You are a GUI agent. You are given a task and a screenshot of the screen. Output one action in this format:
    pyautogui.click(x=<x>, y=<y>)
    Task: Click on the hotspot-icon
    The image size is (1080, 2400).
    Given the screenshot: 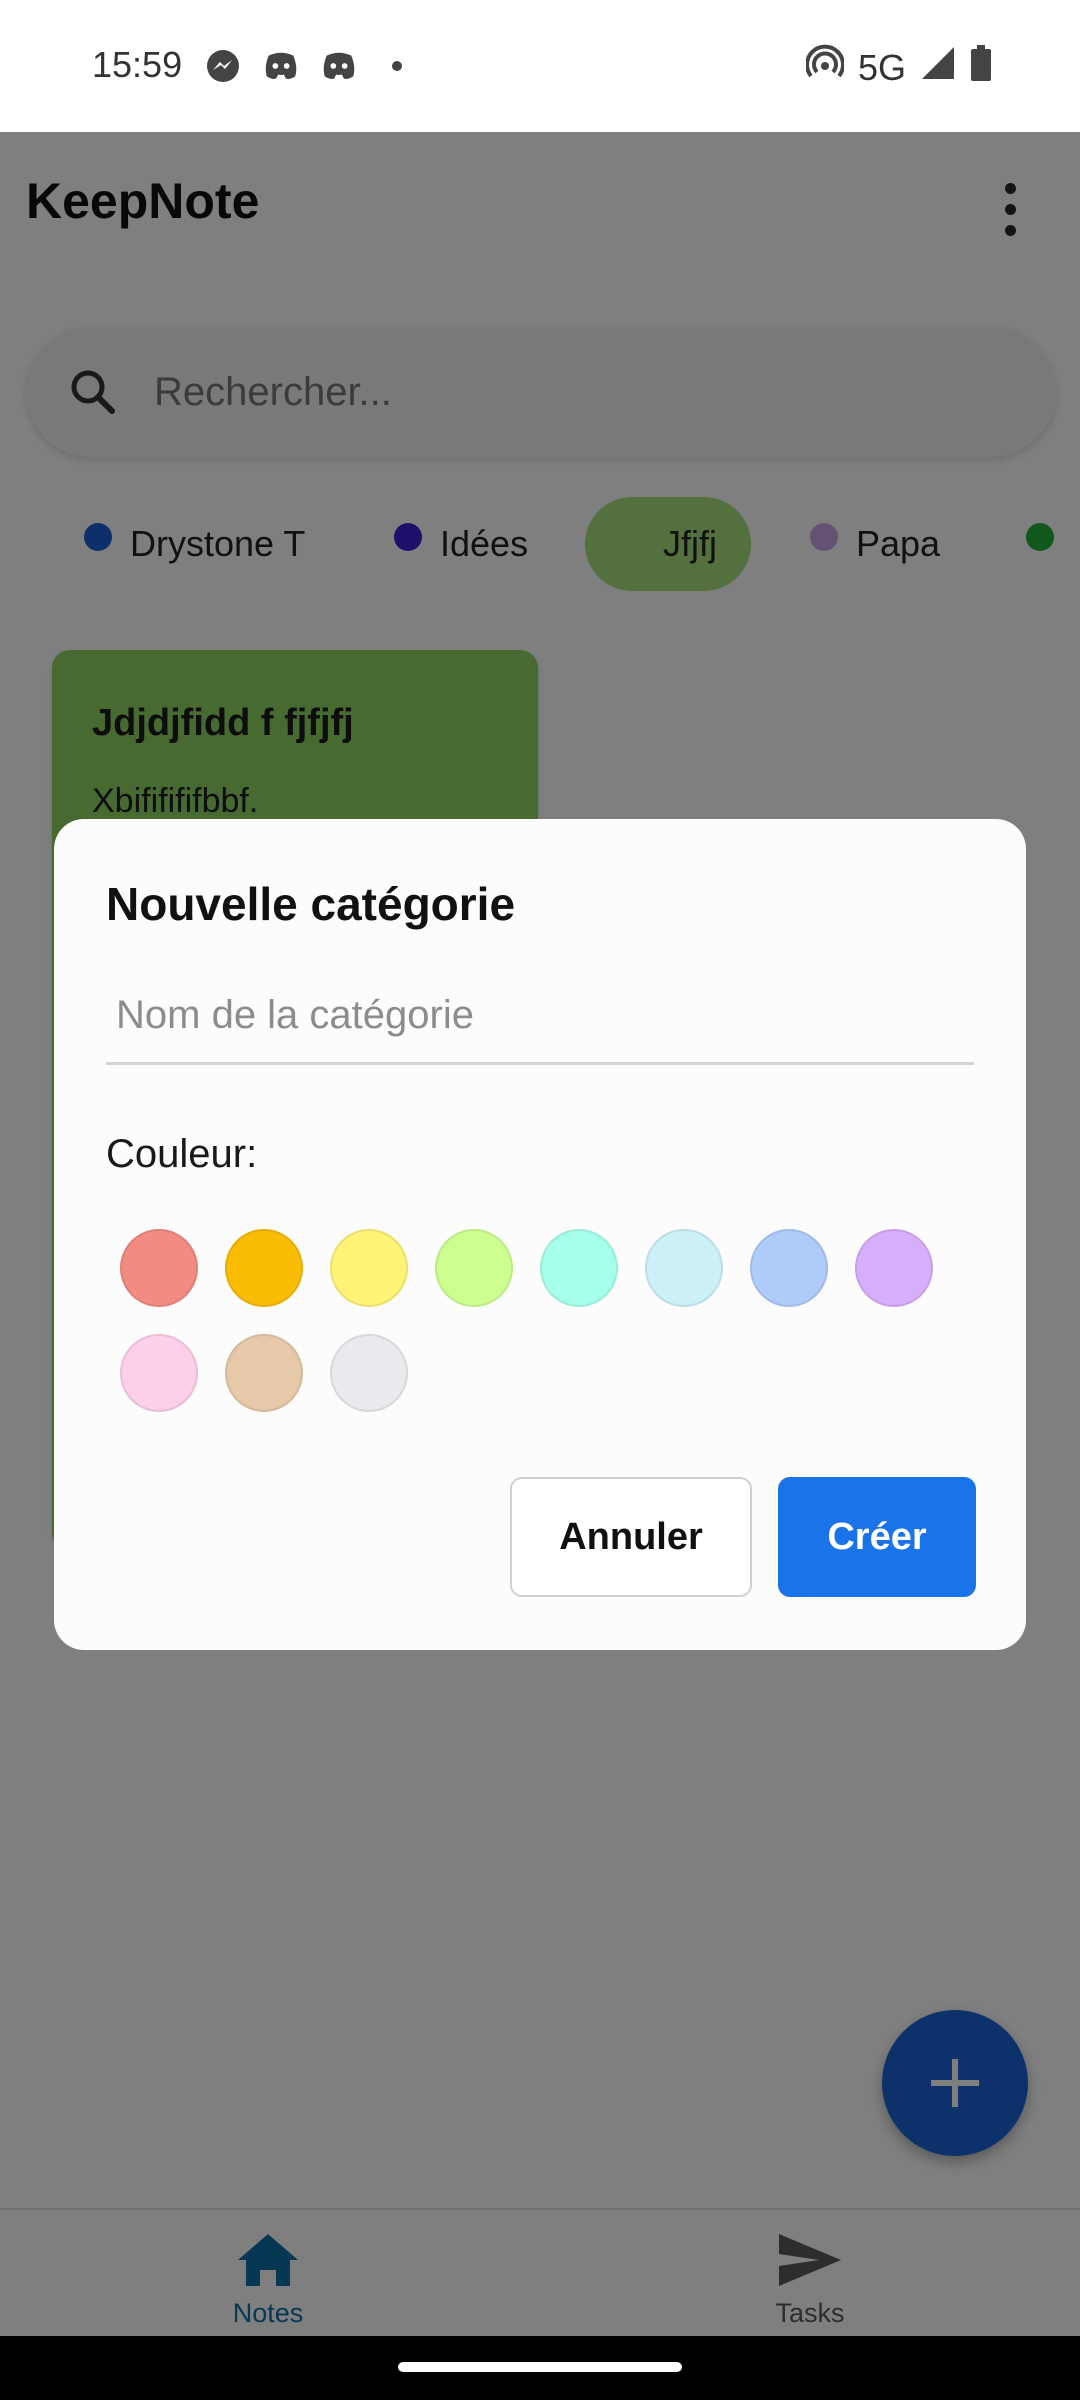 What is the action you would take?
    pyautogui.click(x=825, y=67)
    